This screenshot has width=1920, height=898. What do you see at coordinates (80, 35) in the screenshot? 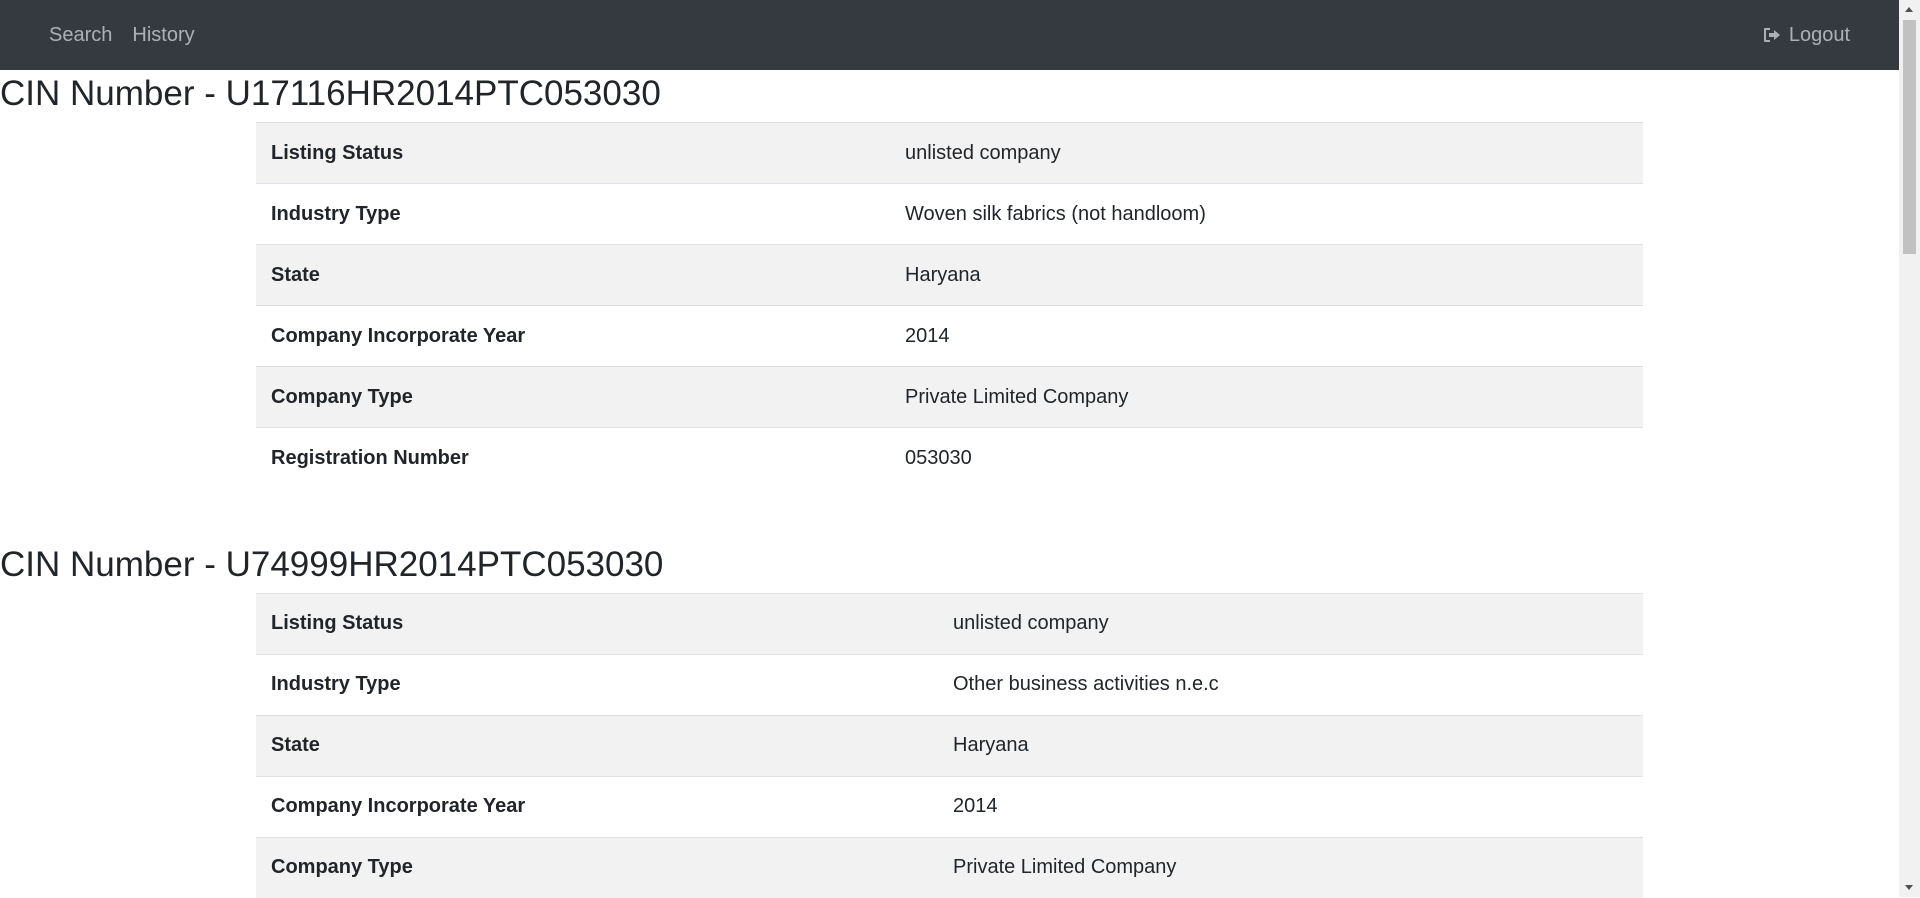
I see `nav-search-link: Search` at bounding box center [80, 35].